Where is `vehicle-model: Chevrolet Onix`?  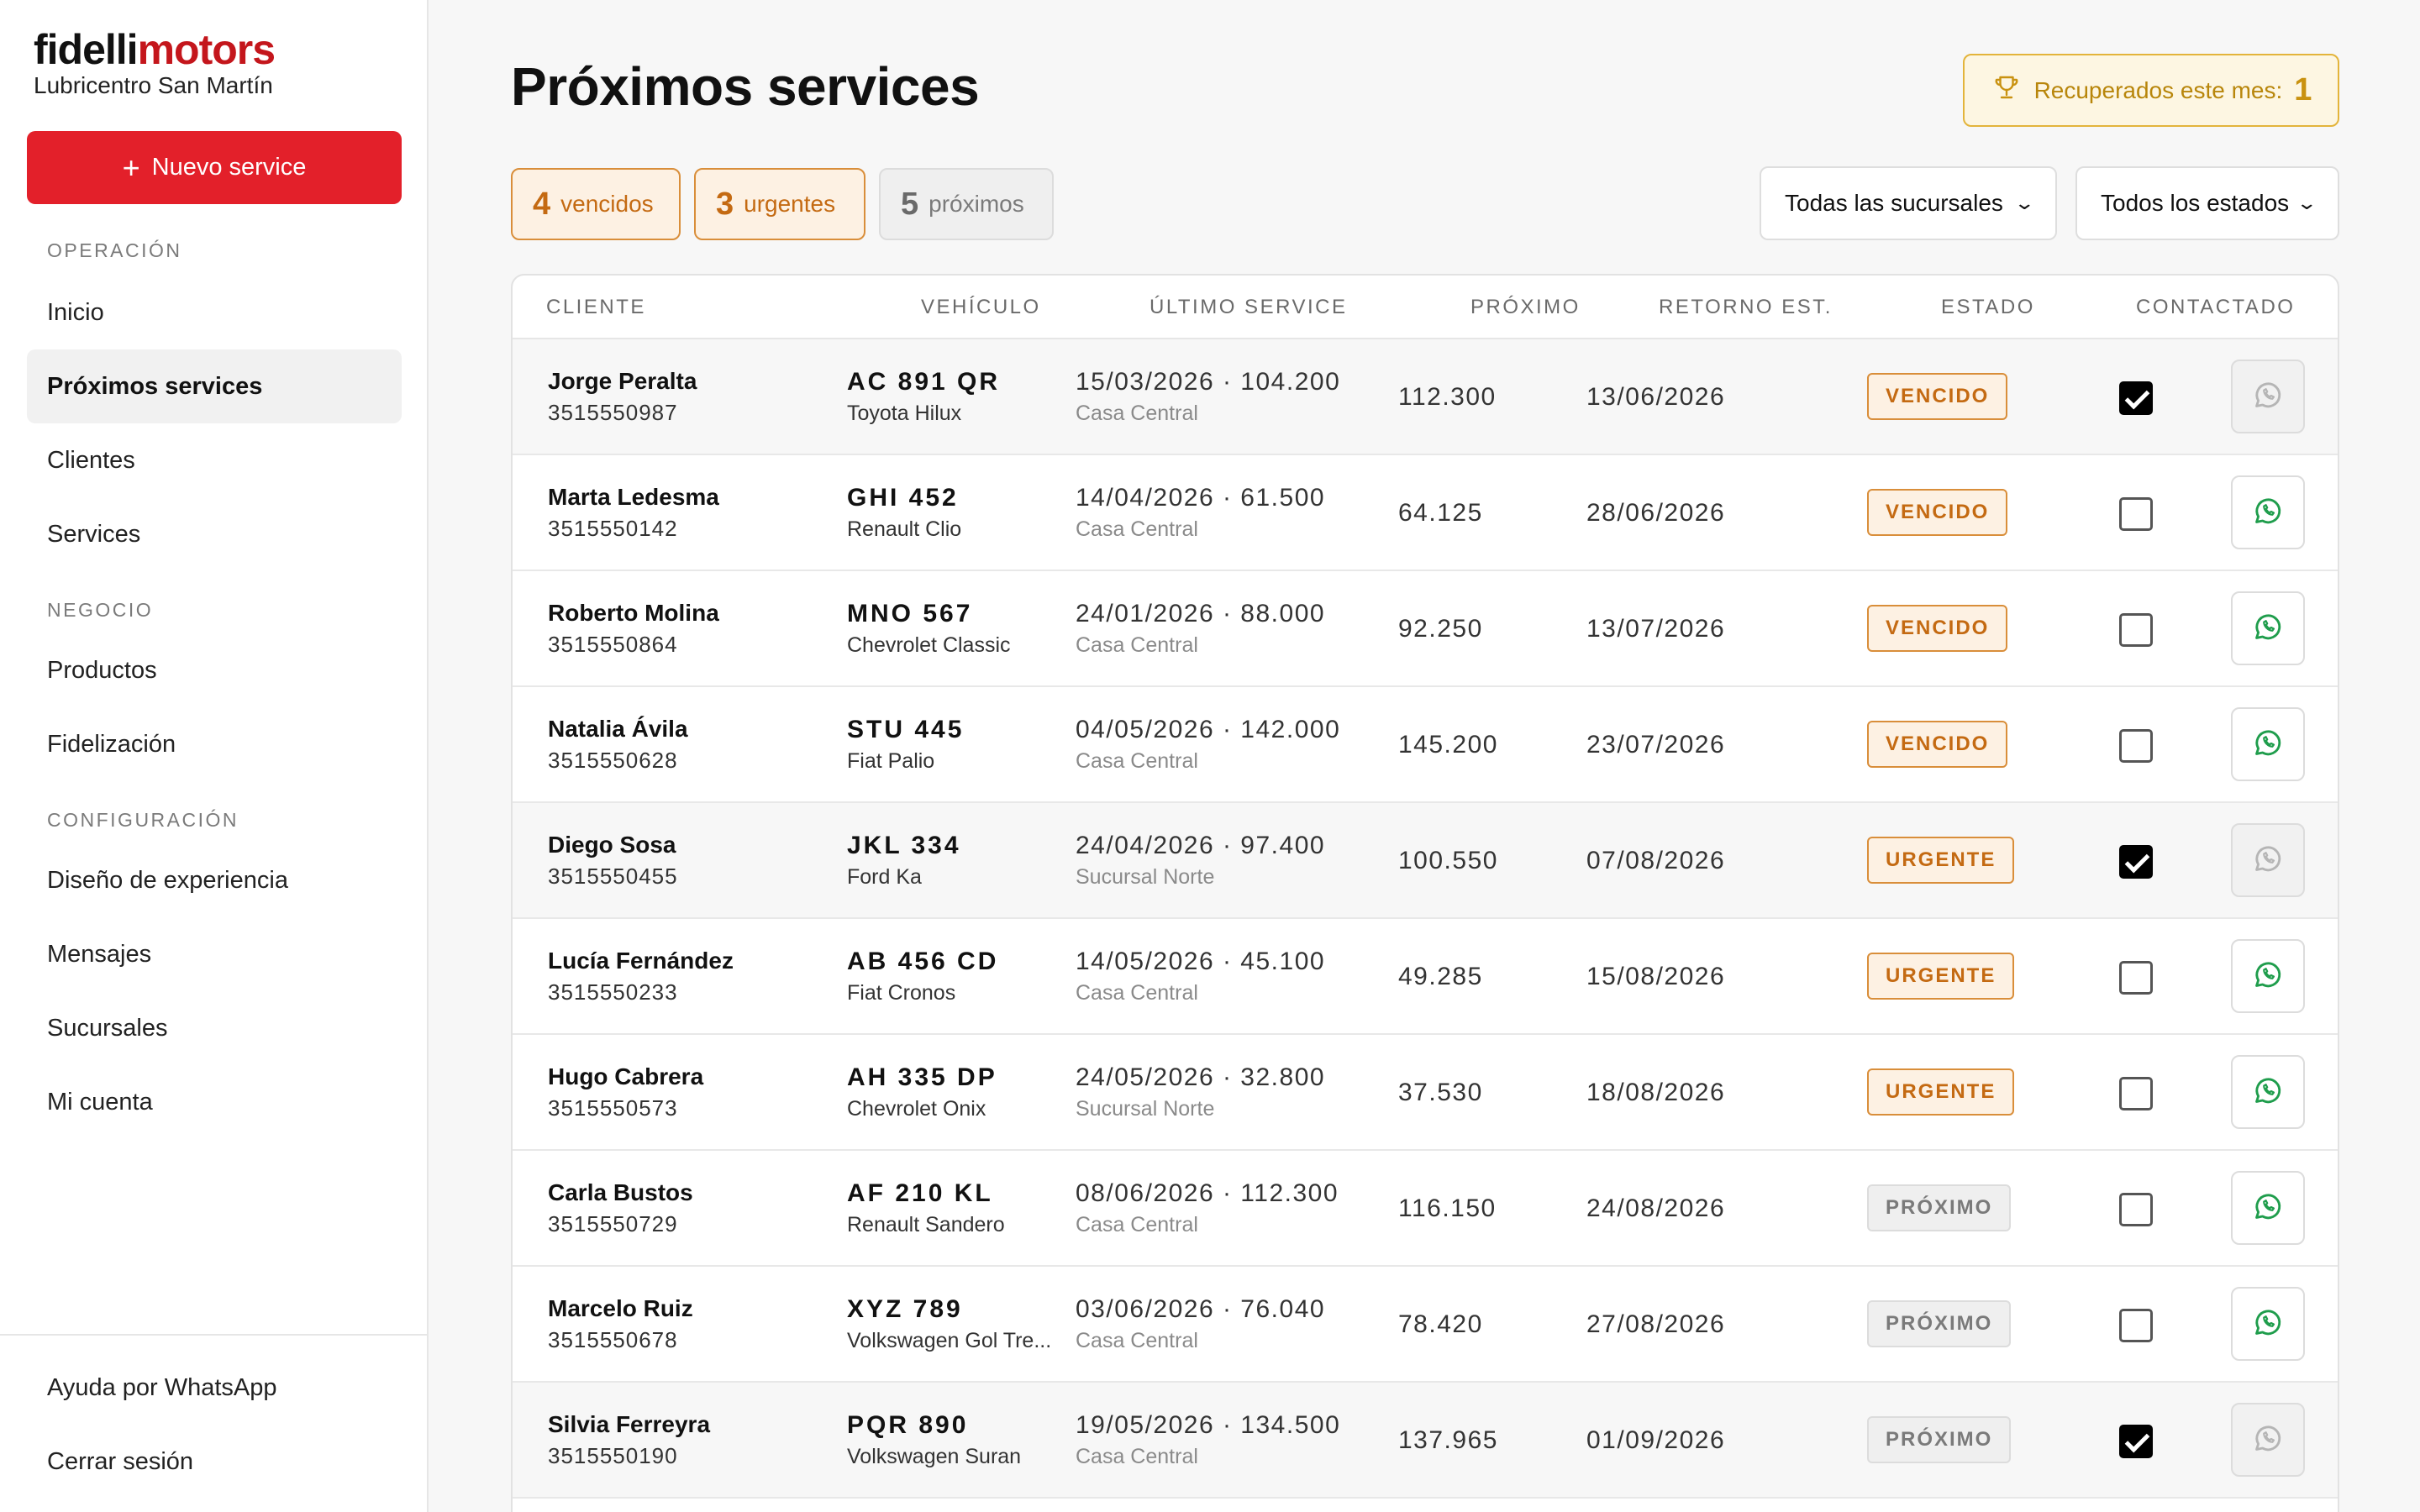
vehicle-model: Chevrolet Onix is located at coordinates (916, 1109).